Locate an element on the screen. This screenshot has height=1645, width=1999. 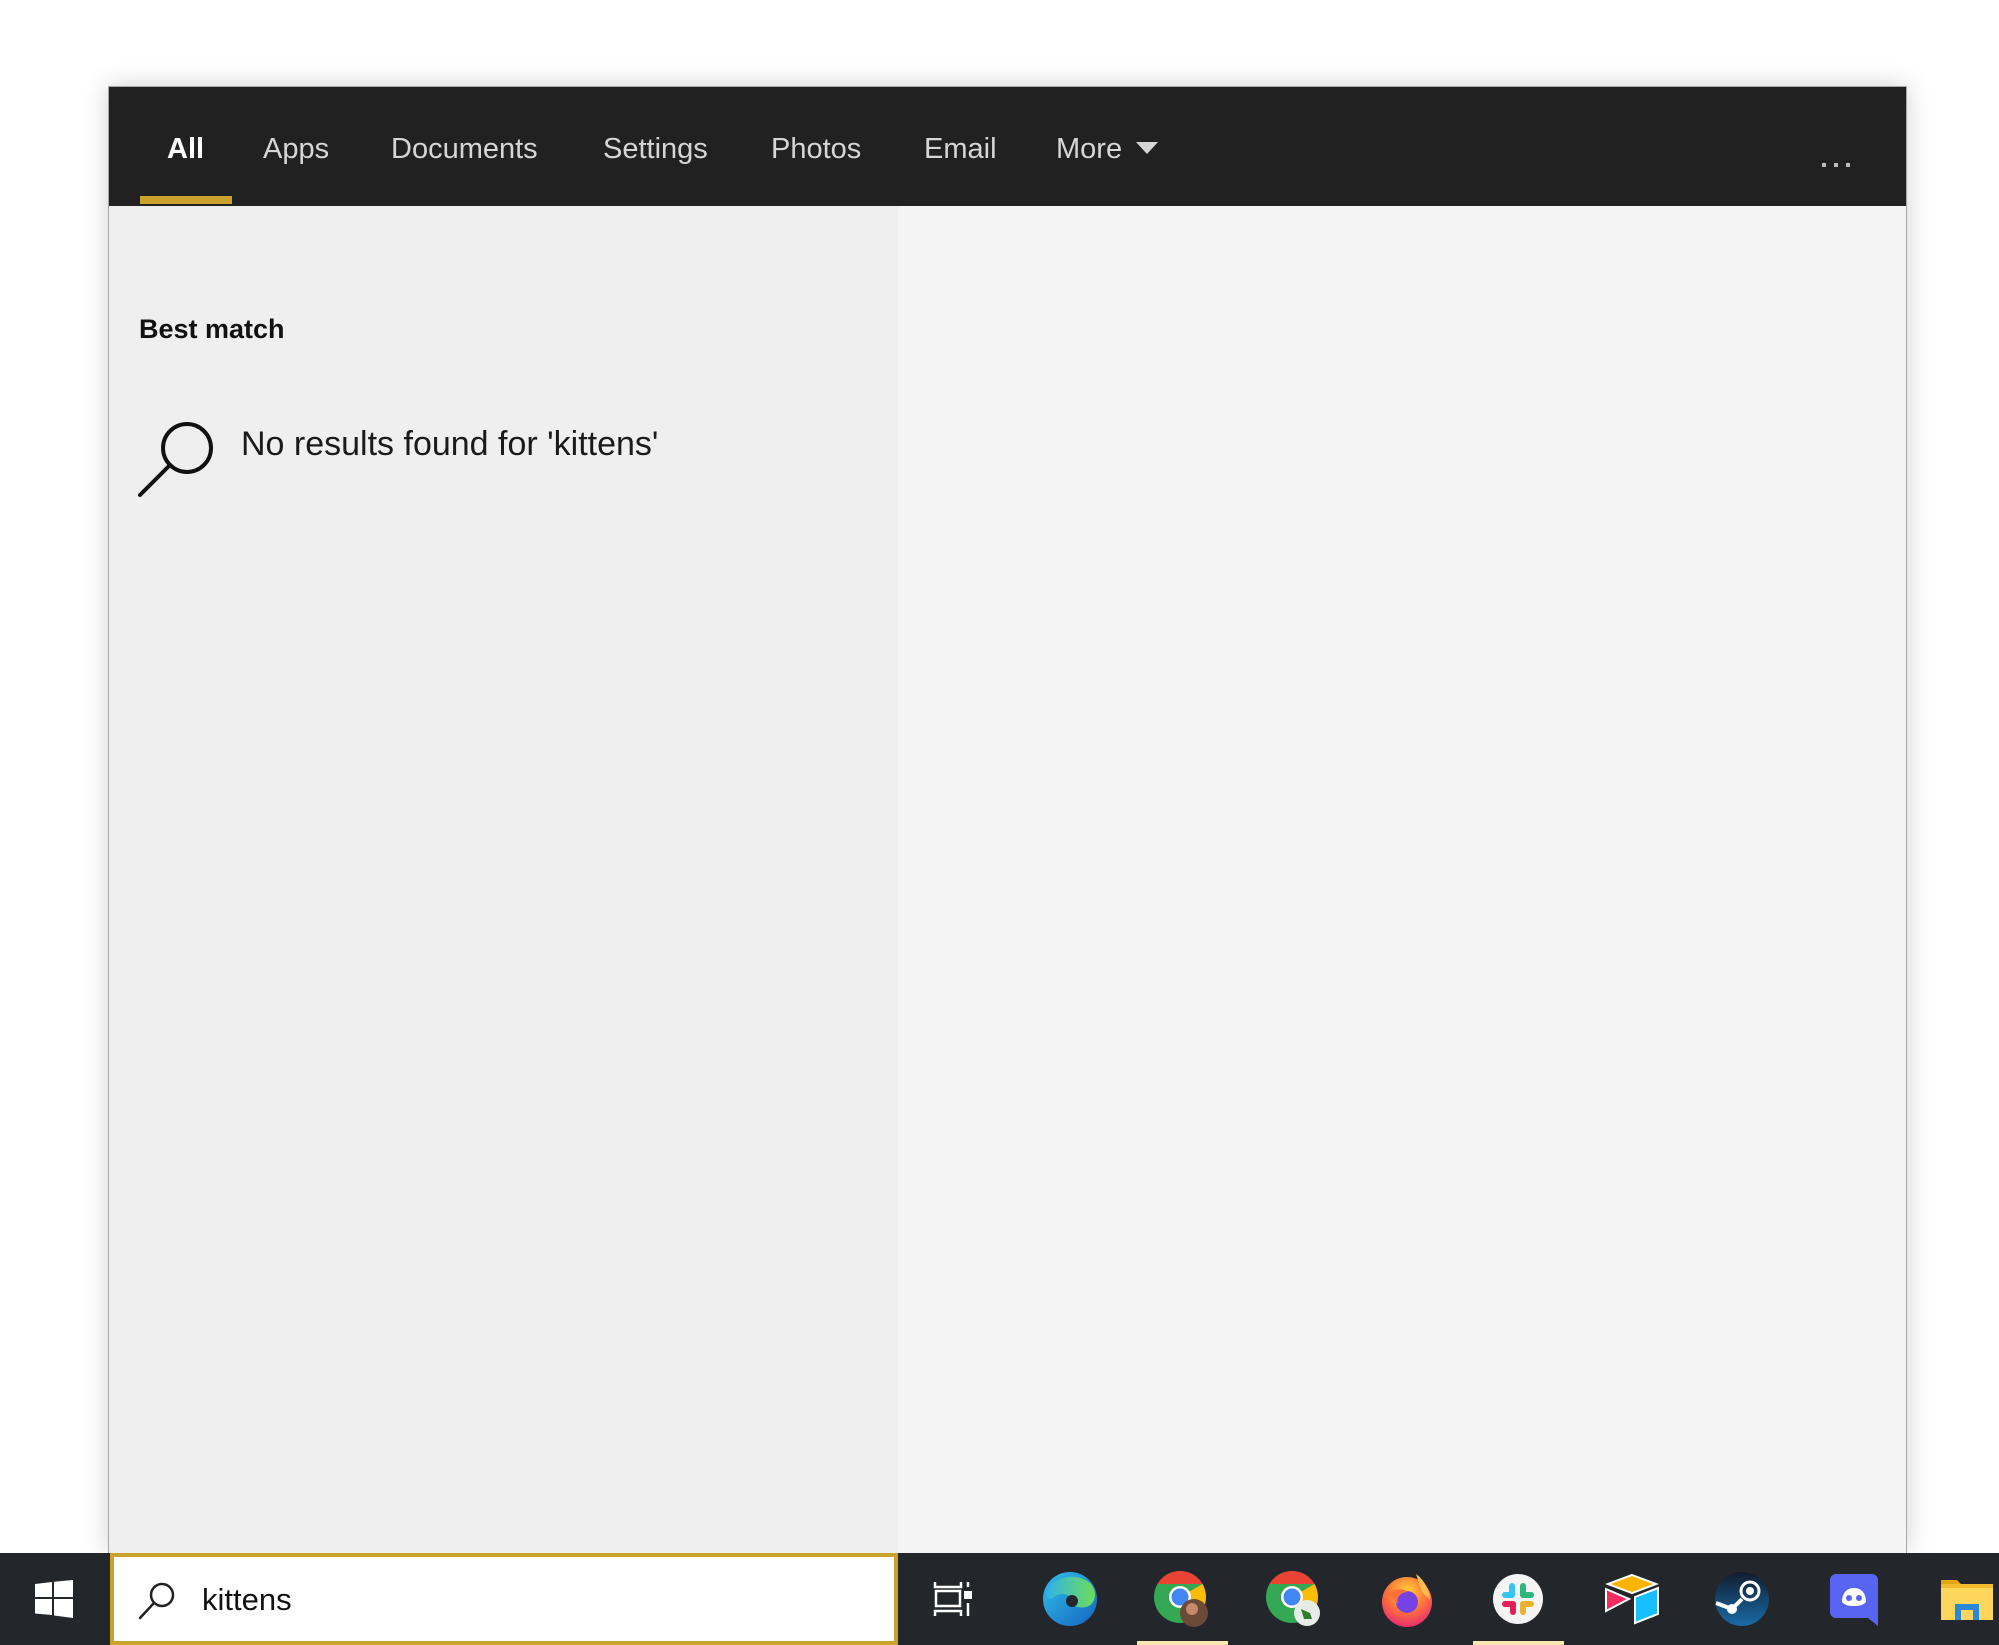
steam-icon is located at coordinates (1742, 1599).